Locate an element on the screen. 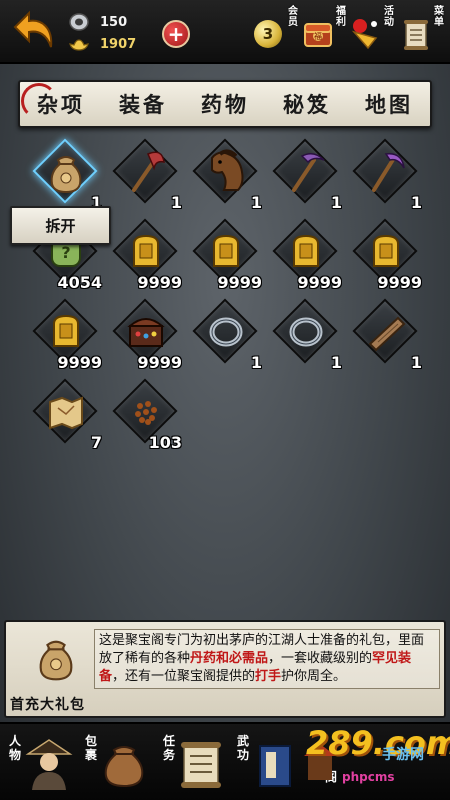 The height and width of the screenshot is (800, 450). item-count: 7 is located at coordinates (96, 442).